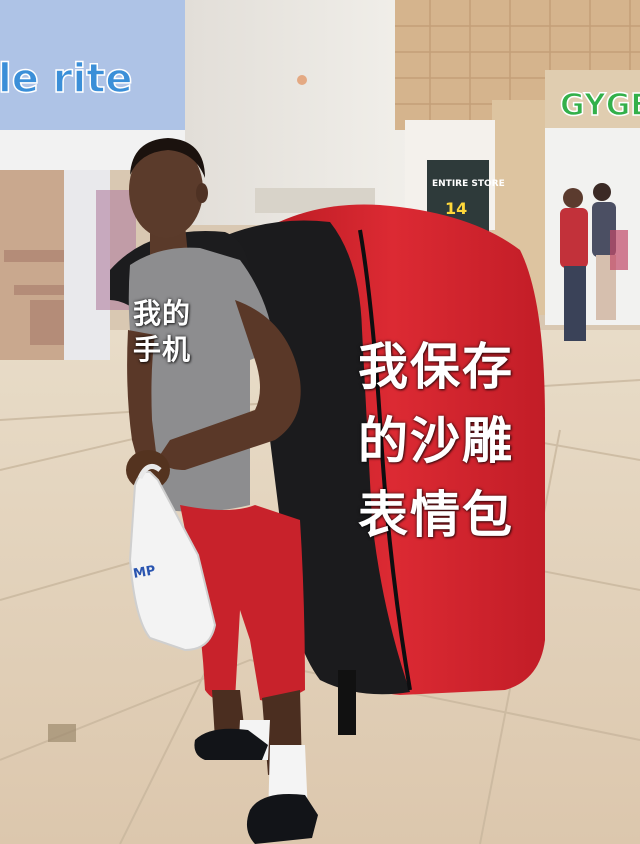  I want to click on wall-light, so click(302, 80).